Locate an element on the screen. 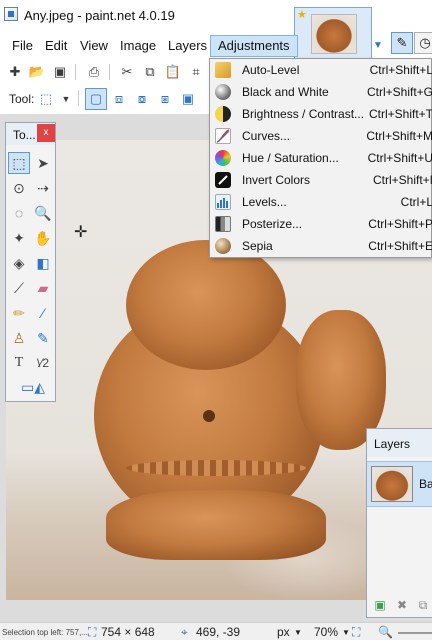  statue-navel is located at coordinates (209, 416).